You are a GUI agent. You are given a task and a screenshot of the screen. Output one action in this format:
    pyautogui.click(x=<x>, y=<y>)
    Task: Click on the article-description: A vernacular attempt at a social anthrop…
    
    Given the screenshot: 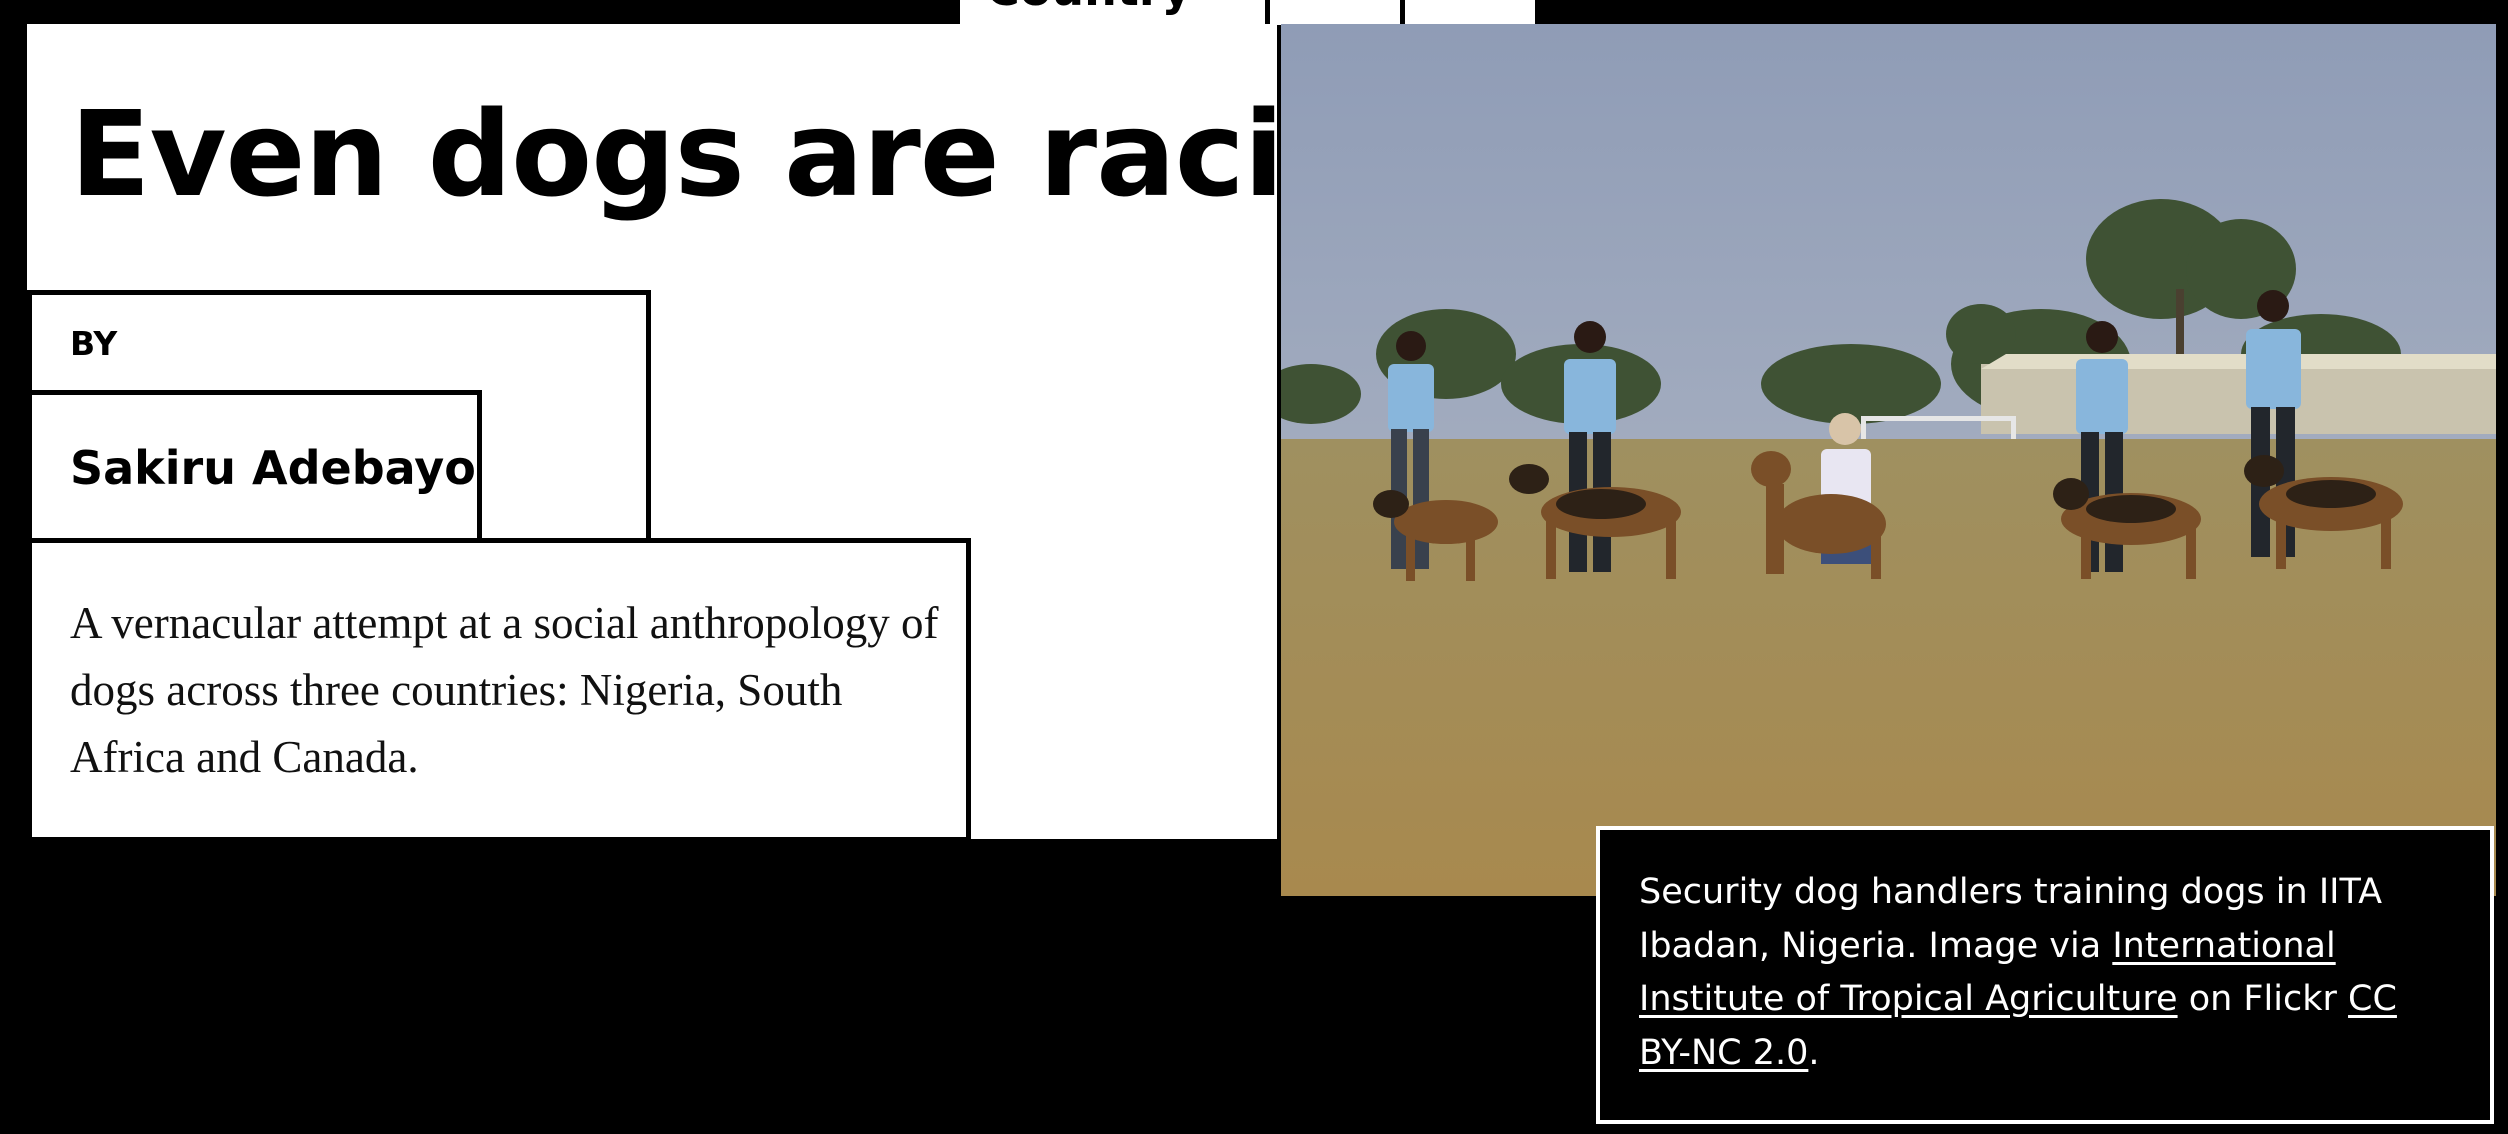 What is the action you would take?
    pyautogui.click(x=504, y=690)
    